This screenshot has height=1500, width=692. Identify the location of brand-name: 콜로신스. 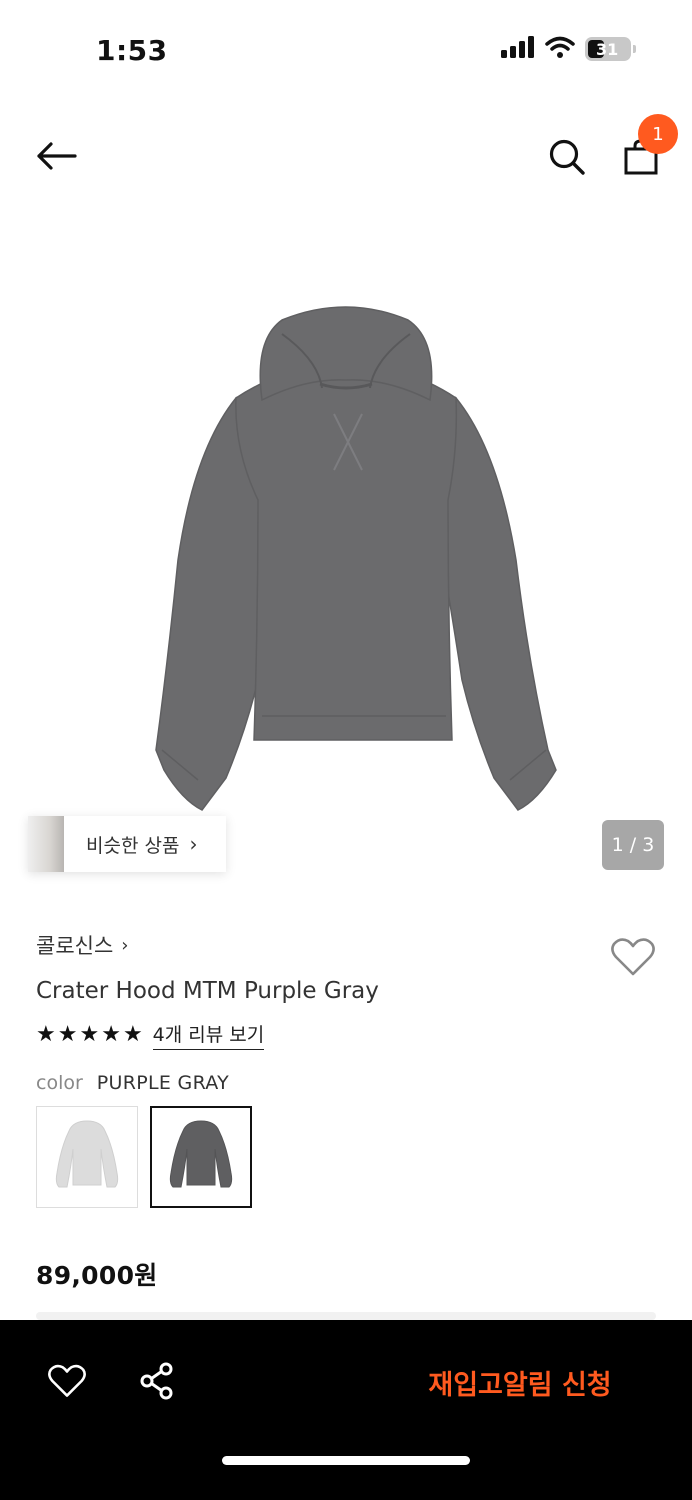
(75, 946).